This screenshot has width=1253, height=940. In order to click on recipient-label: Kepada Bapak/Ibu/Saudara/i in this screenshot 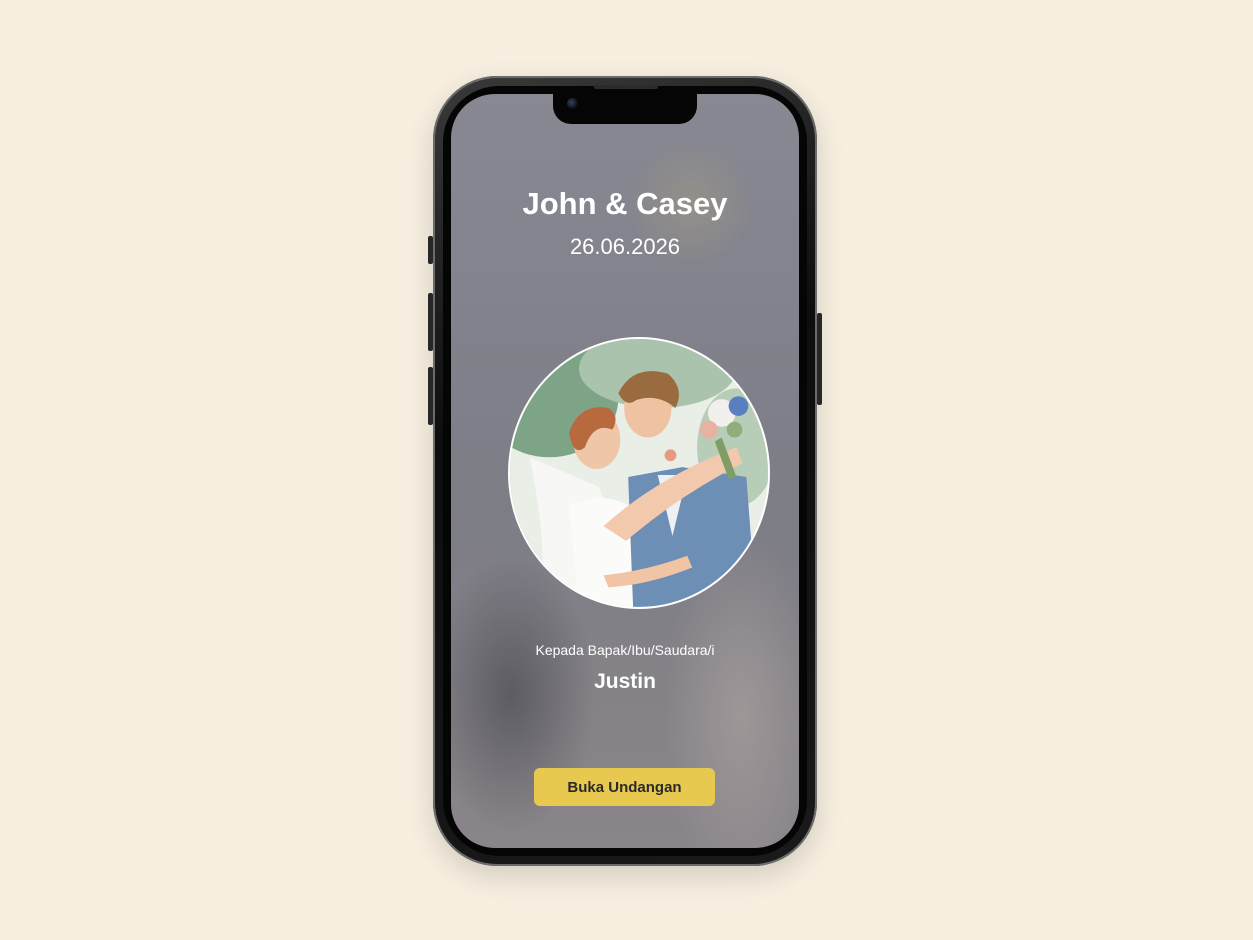, I will do `click(625, 650)`.